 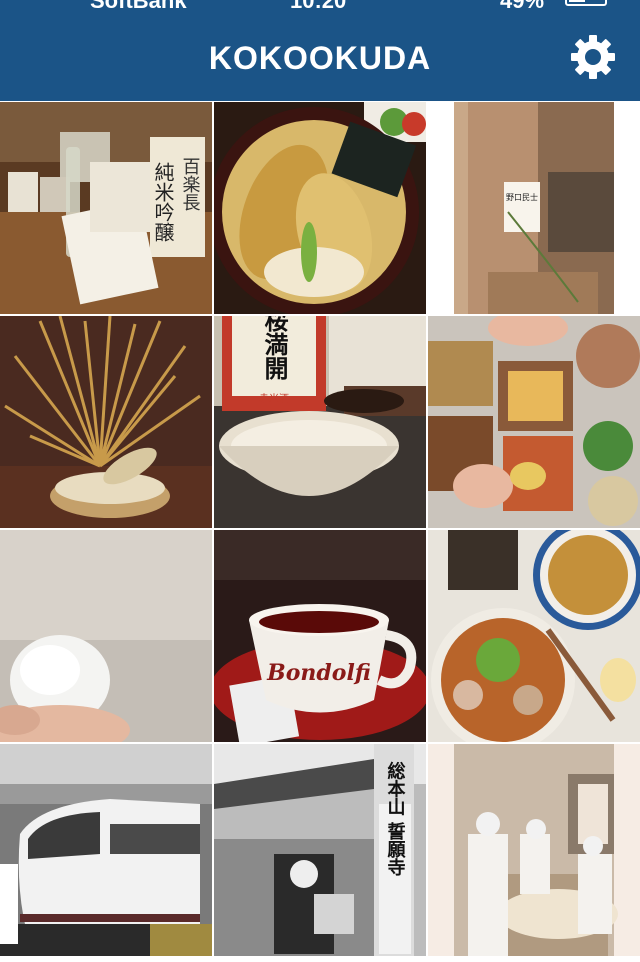 I want to click on sake-brand: 桜満開, so click(x=274, y=348).